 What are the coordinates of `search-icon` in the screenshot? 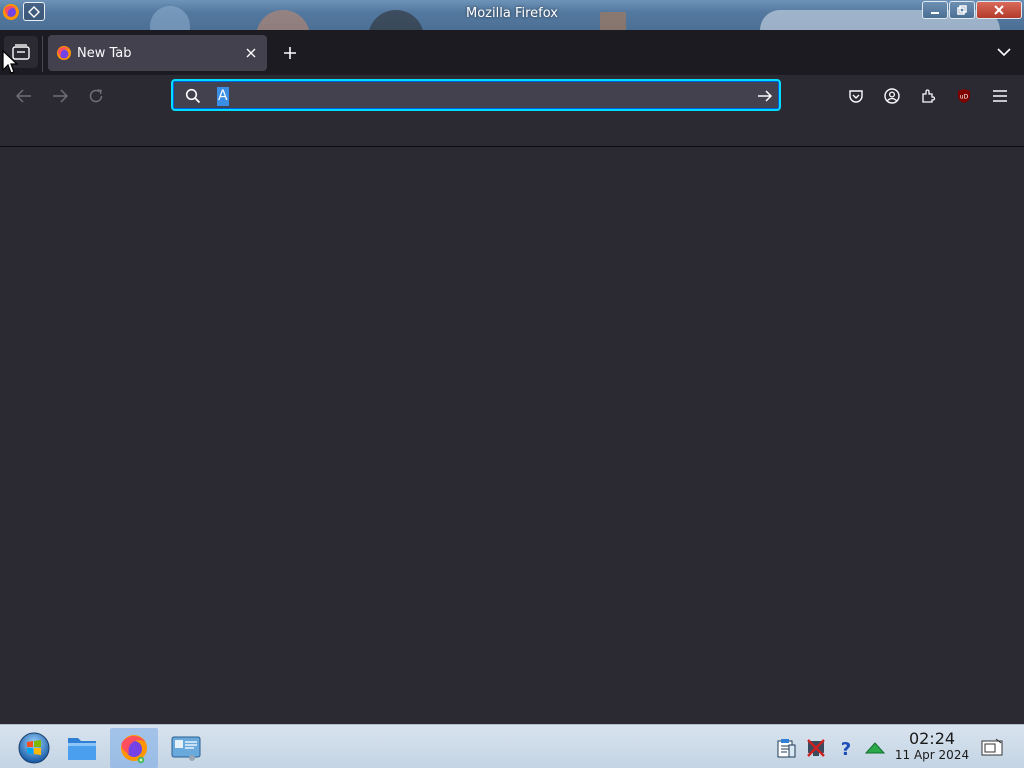 It's located at (193, 96).